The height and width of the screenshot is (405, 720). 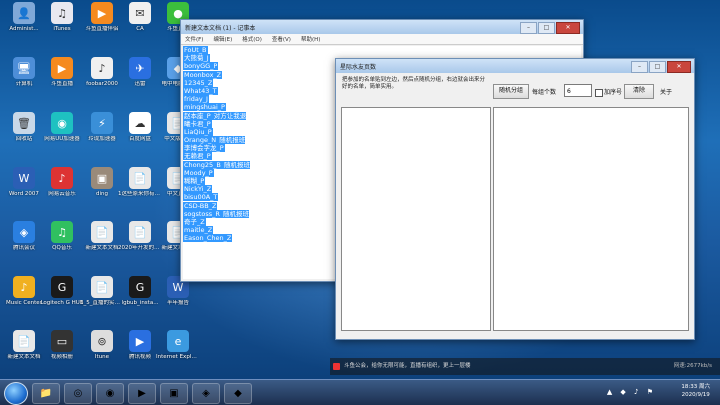 I want to click on desktop-icon-glyph: ✈, so click(x=140, y=68).